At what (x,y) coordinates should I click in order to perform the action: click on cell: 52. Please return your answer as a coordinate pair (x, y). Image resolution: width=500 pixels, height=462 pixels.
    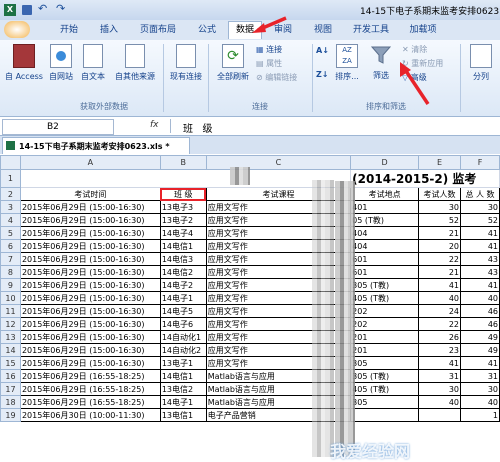
    Looking at the image, I should click on (439, 220).